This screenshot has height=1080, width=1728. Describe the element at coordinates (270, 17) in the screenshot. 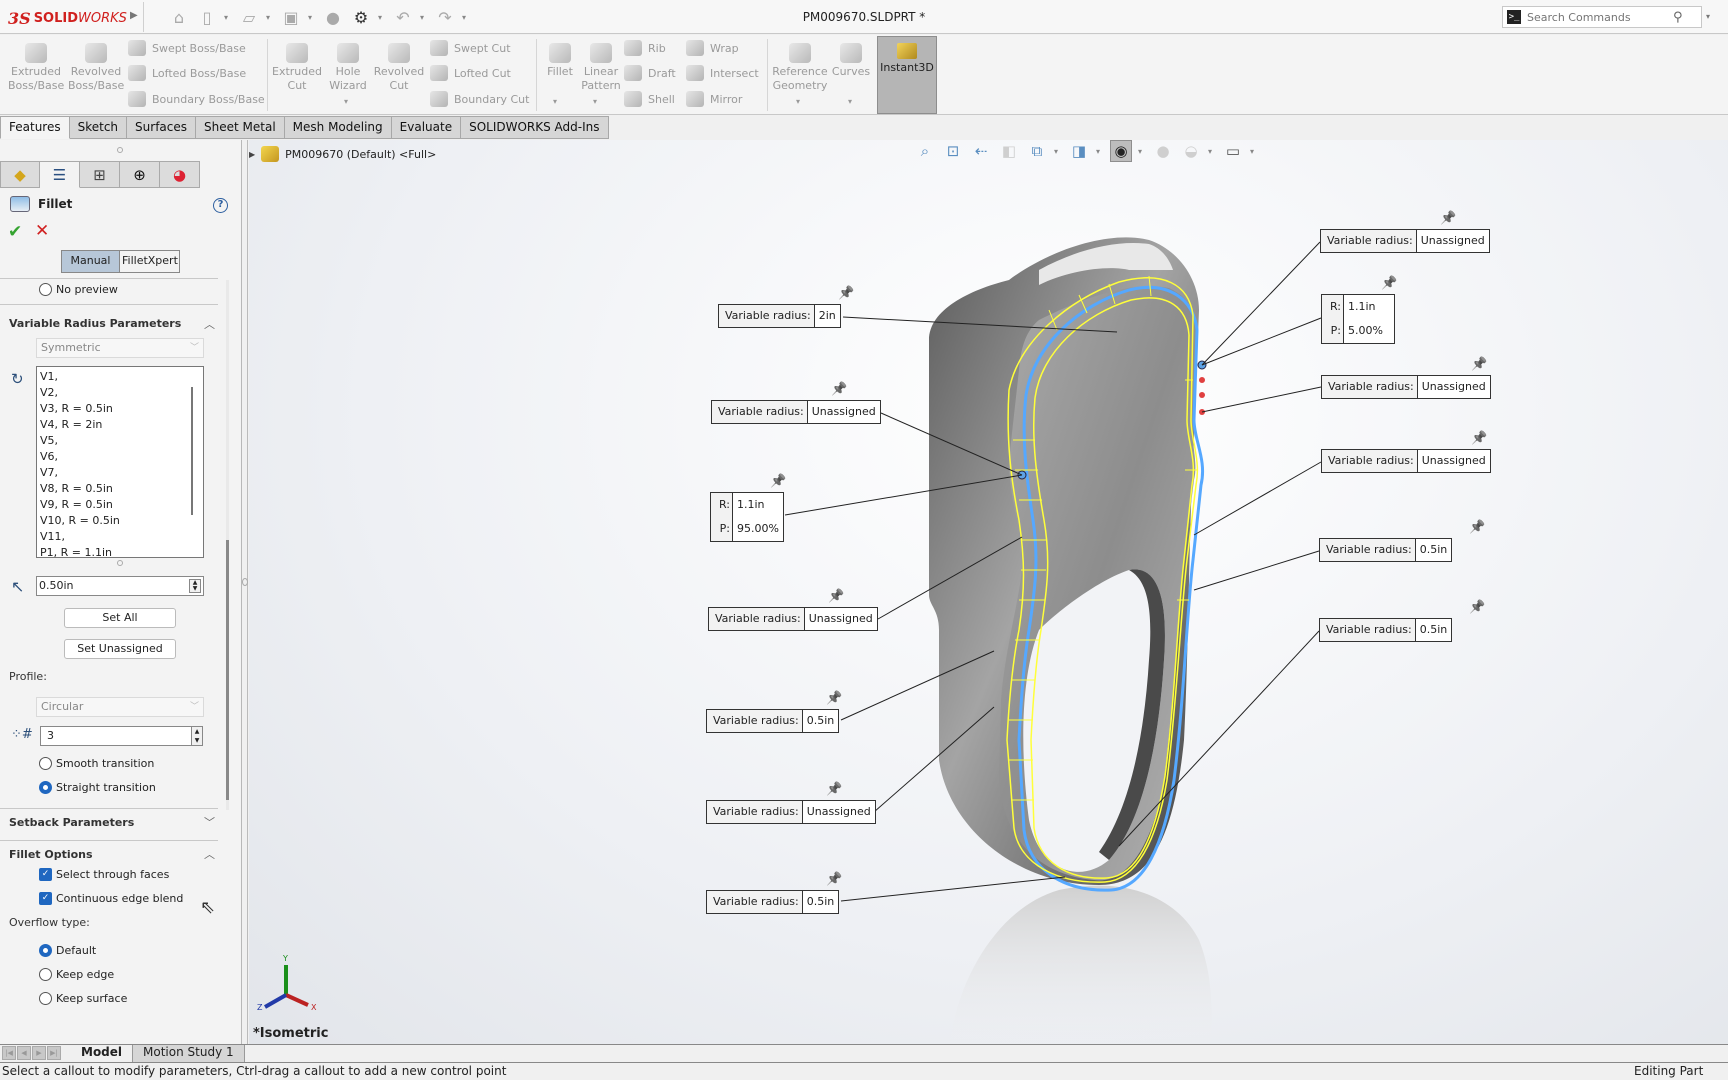

I see `open-dropdown-icon: ▾` at that location.